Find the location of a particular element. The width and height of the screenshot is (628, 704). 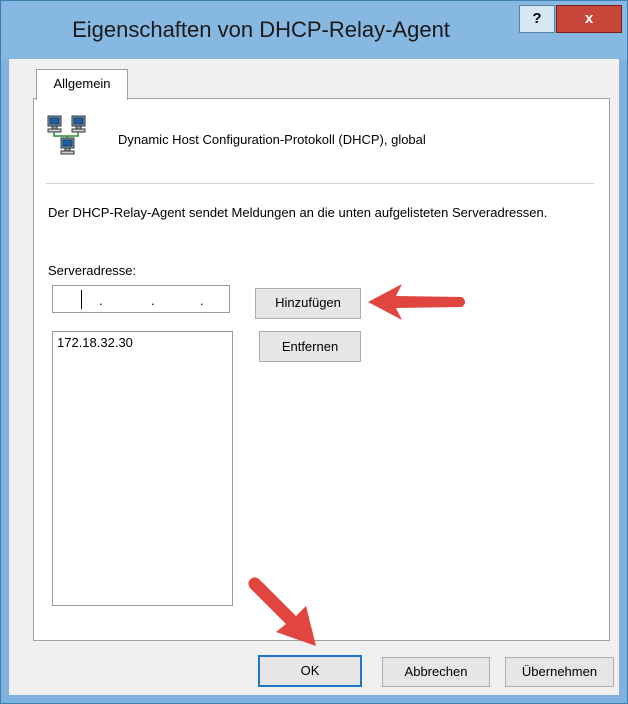

add-button: Hinzufügen is located at coordinates (308, 303).